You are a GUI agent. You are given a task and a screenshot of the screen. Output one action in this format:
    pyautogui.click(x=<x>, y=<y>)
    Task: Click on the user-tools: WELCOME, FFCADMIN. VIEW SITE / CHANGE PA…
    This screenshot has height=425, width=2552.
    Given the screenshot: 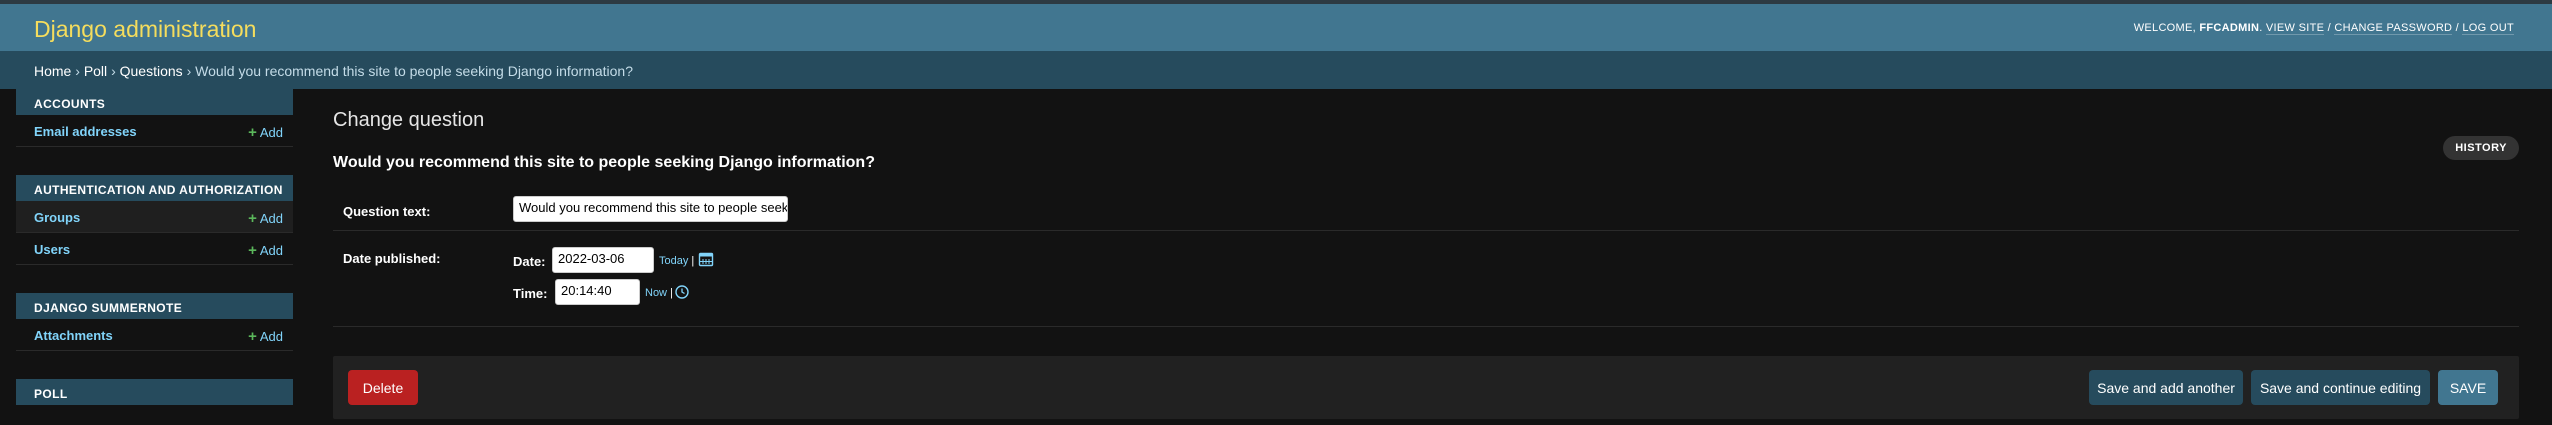 What is the action you would take?
    pyautogui.click(x=2323, y=28)
    